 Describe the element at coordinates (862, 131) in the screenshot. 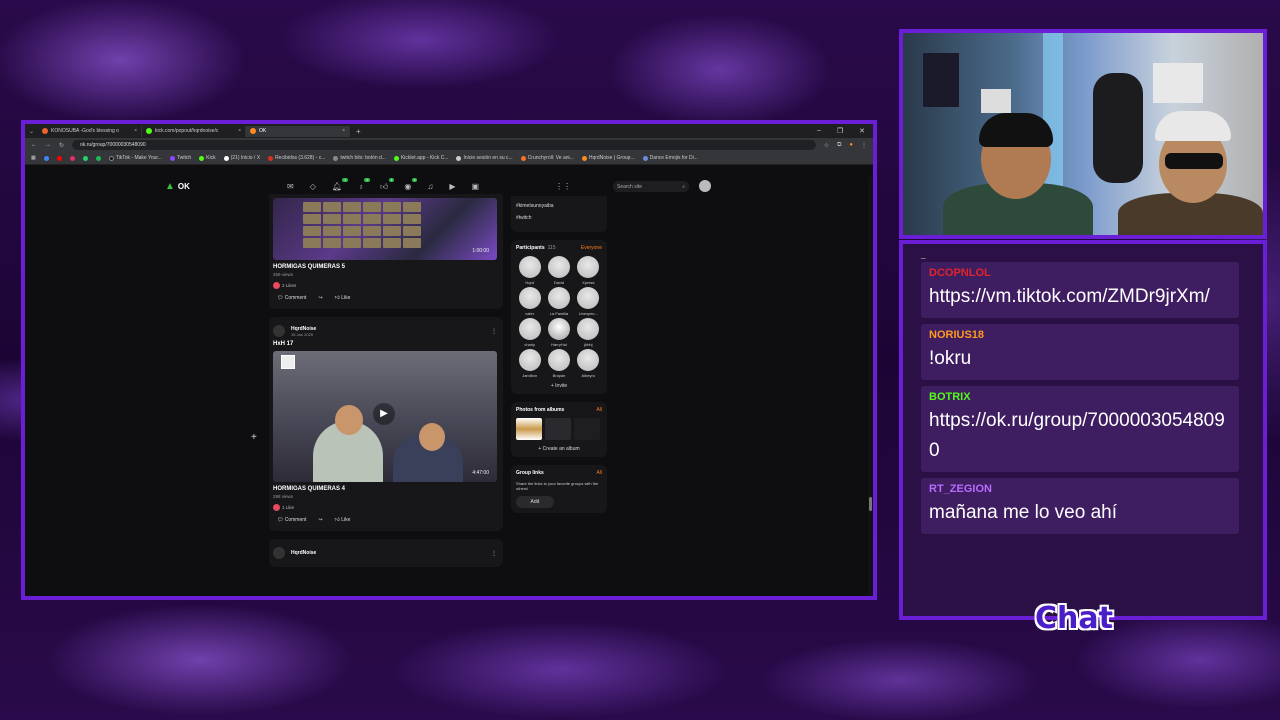

I see `close-window-icon: ✕` at that location.